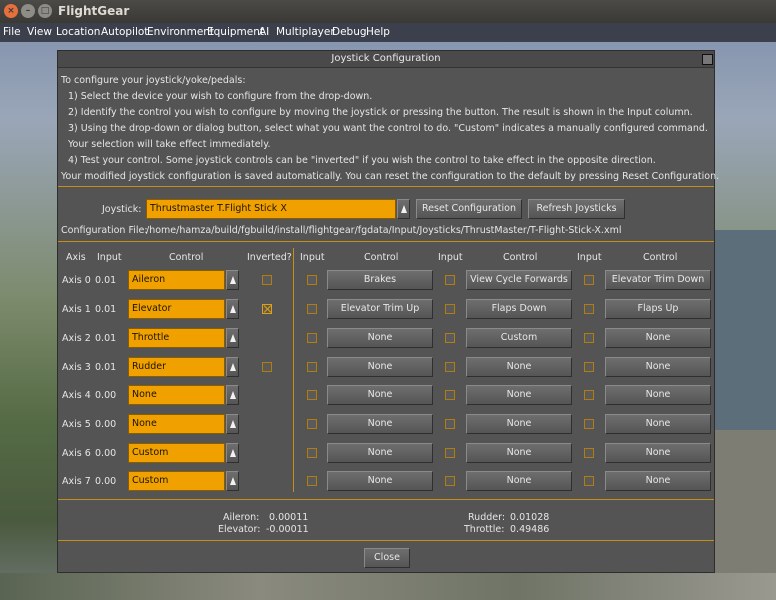 This screenshot has width=776, height=600. Describe the element at coordinates (658, 280) in the screenshot. I see `button-control: Elevator Trim Down` at that location.